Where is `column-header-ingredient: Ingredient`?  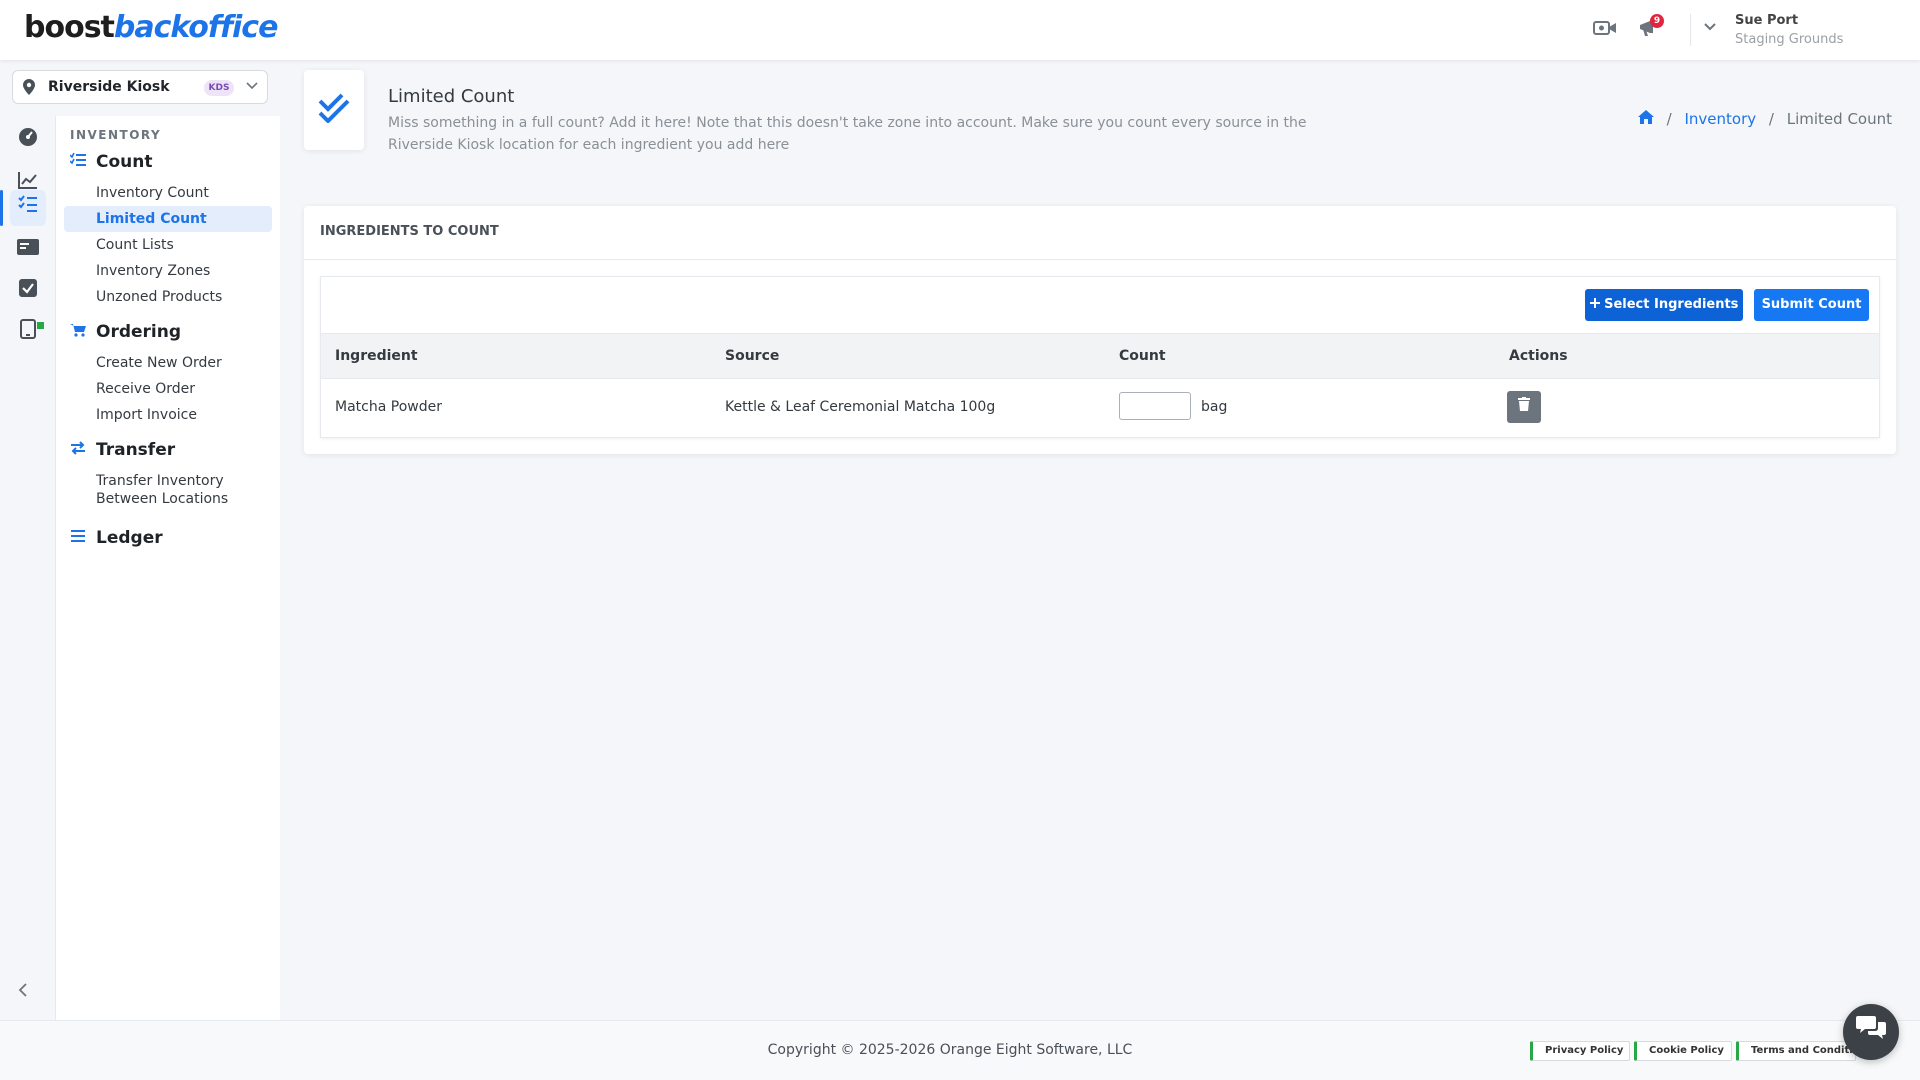 column-header-ingredient: Ingredient is located at coordinates (376, 356).